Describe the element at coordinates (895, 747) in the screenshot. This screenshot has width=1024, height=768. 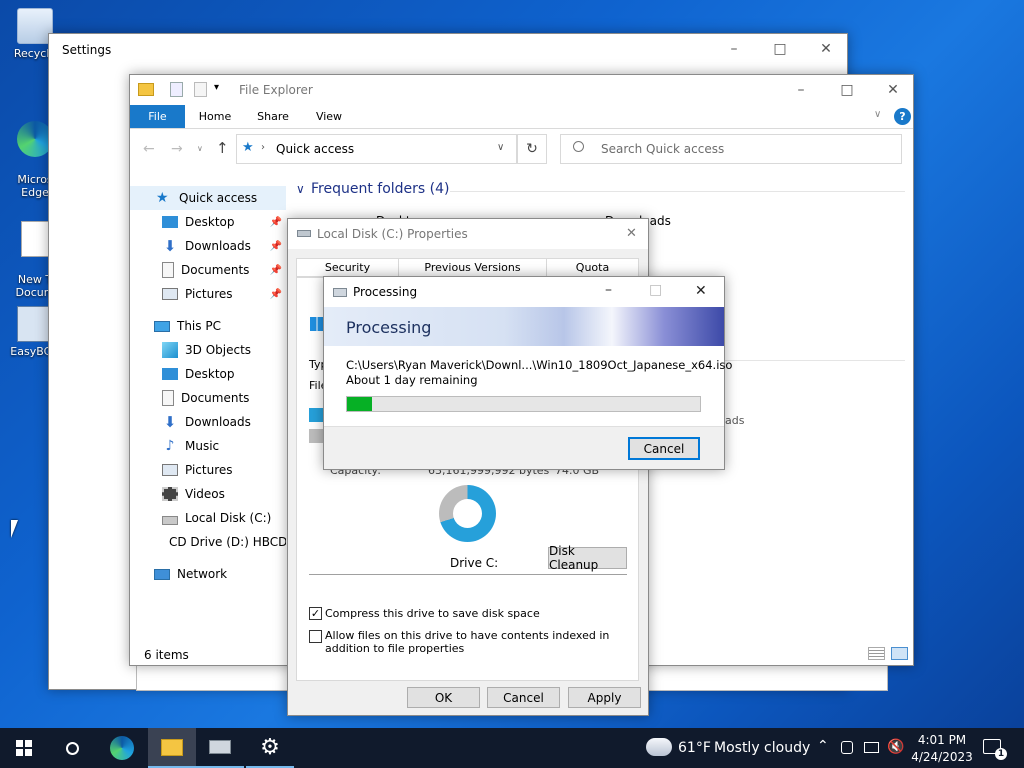
I see `volume-muted-icon: 🔇` at that location.